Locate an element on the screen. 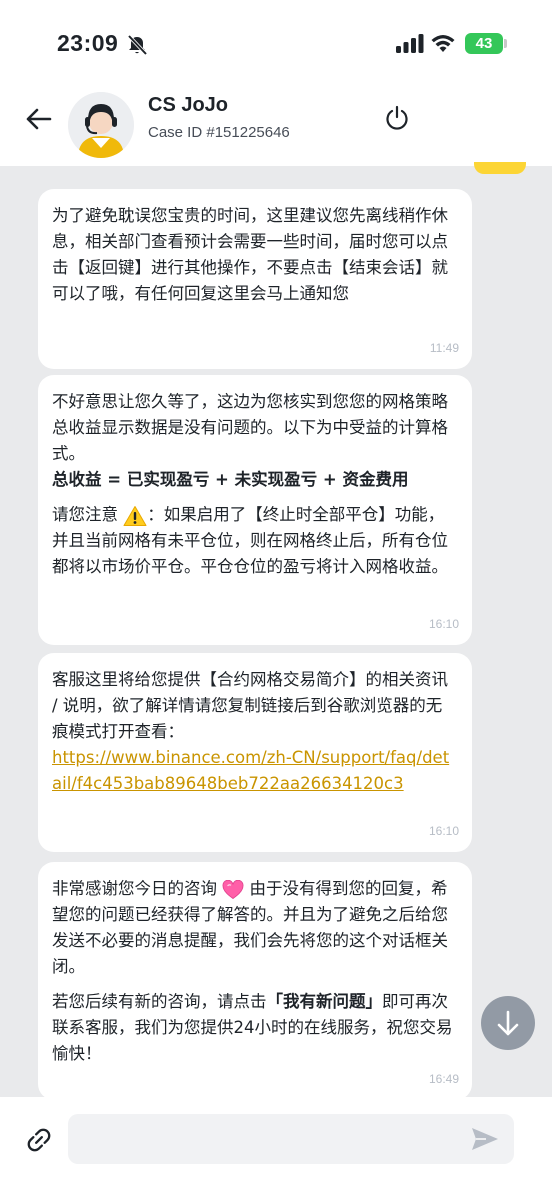 The image size is (552, 1200). warning-icon is located at coordinates (135, 515).